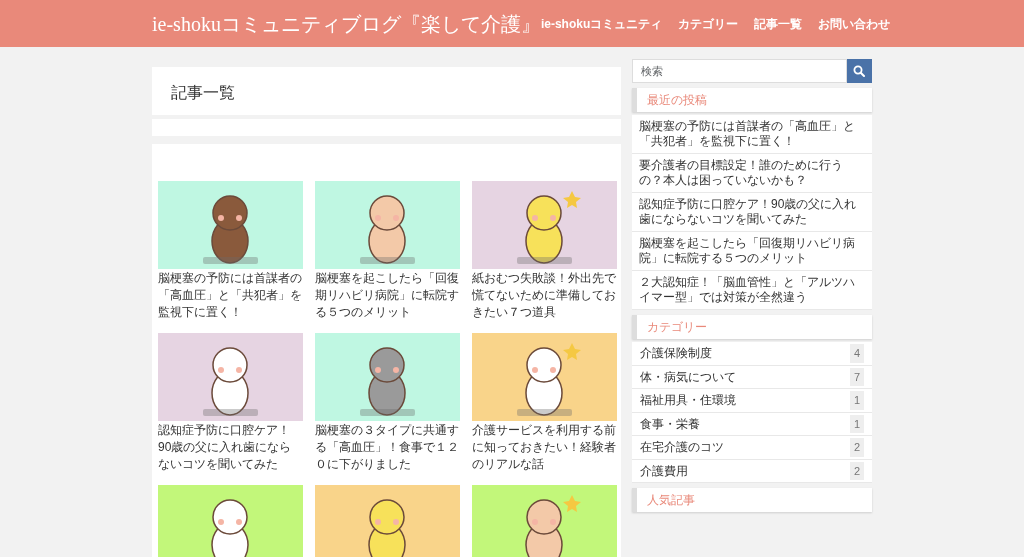  What do you see at coordinates (752, 471) in the screenshot?
I see `category-item: 介護費用 2` at bounding box center [752, 471].